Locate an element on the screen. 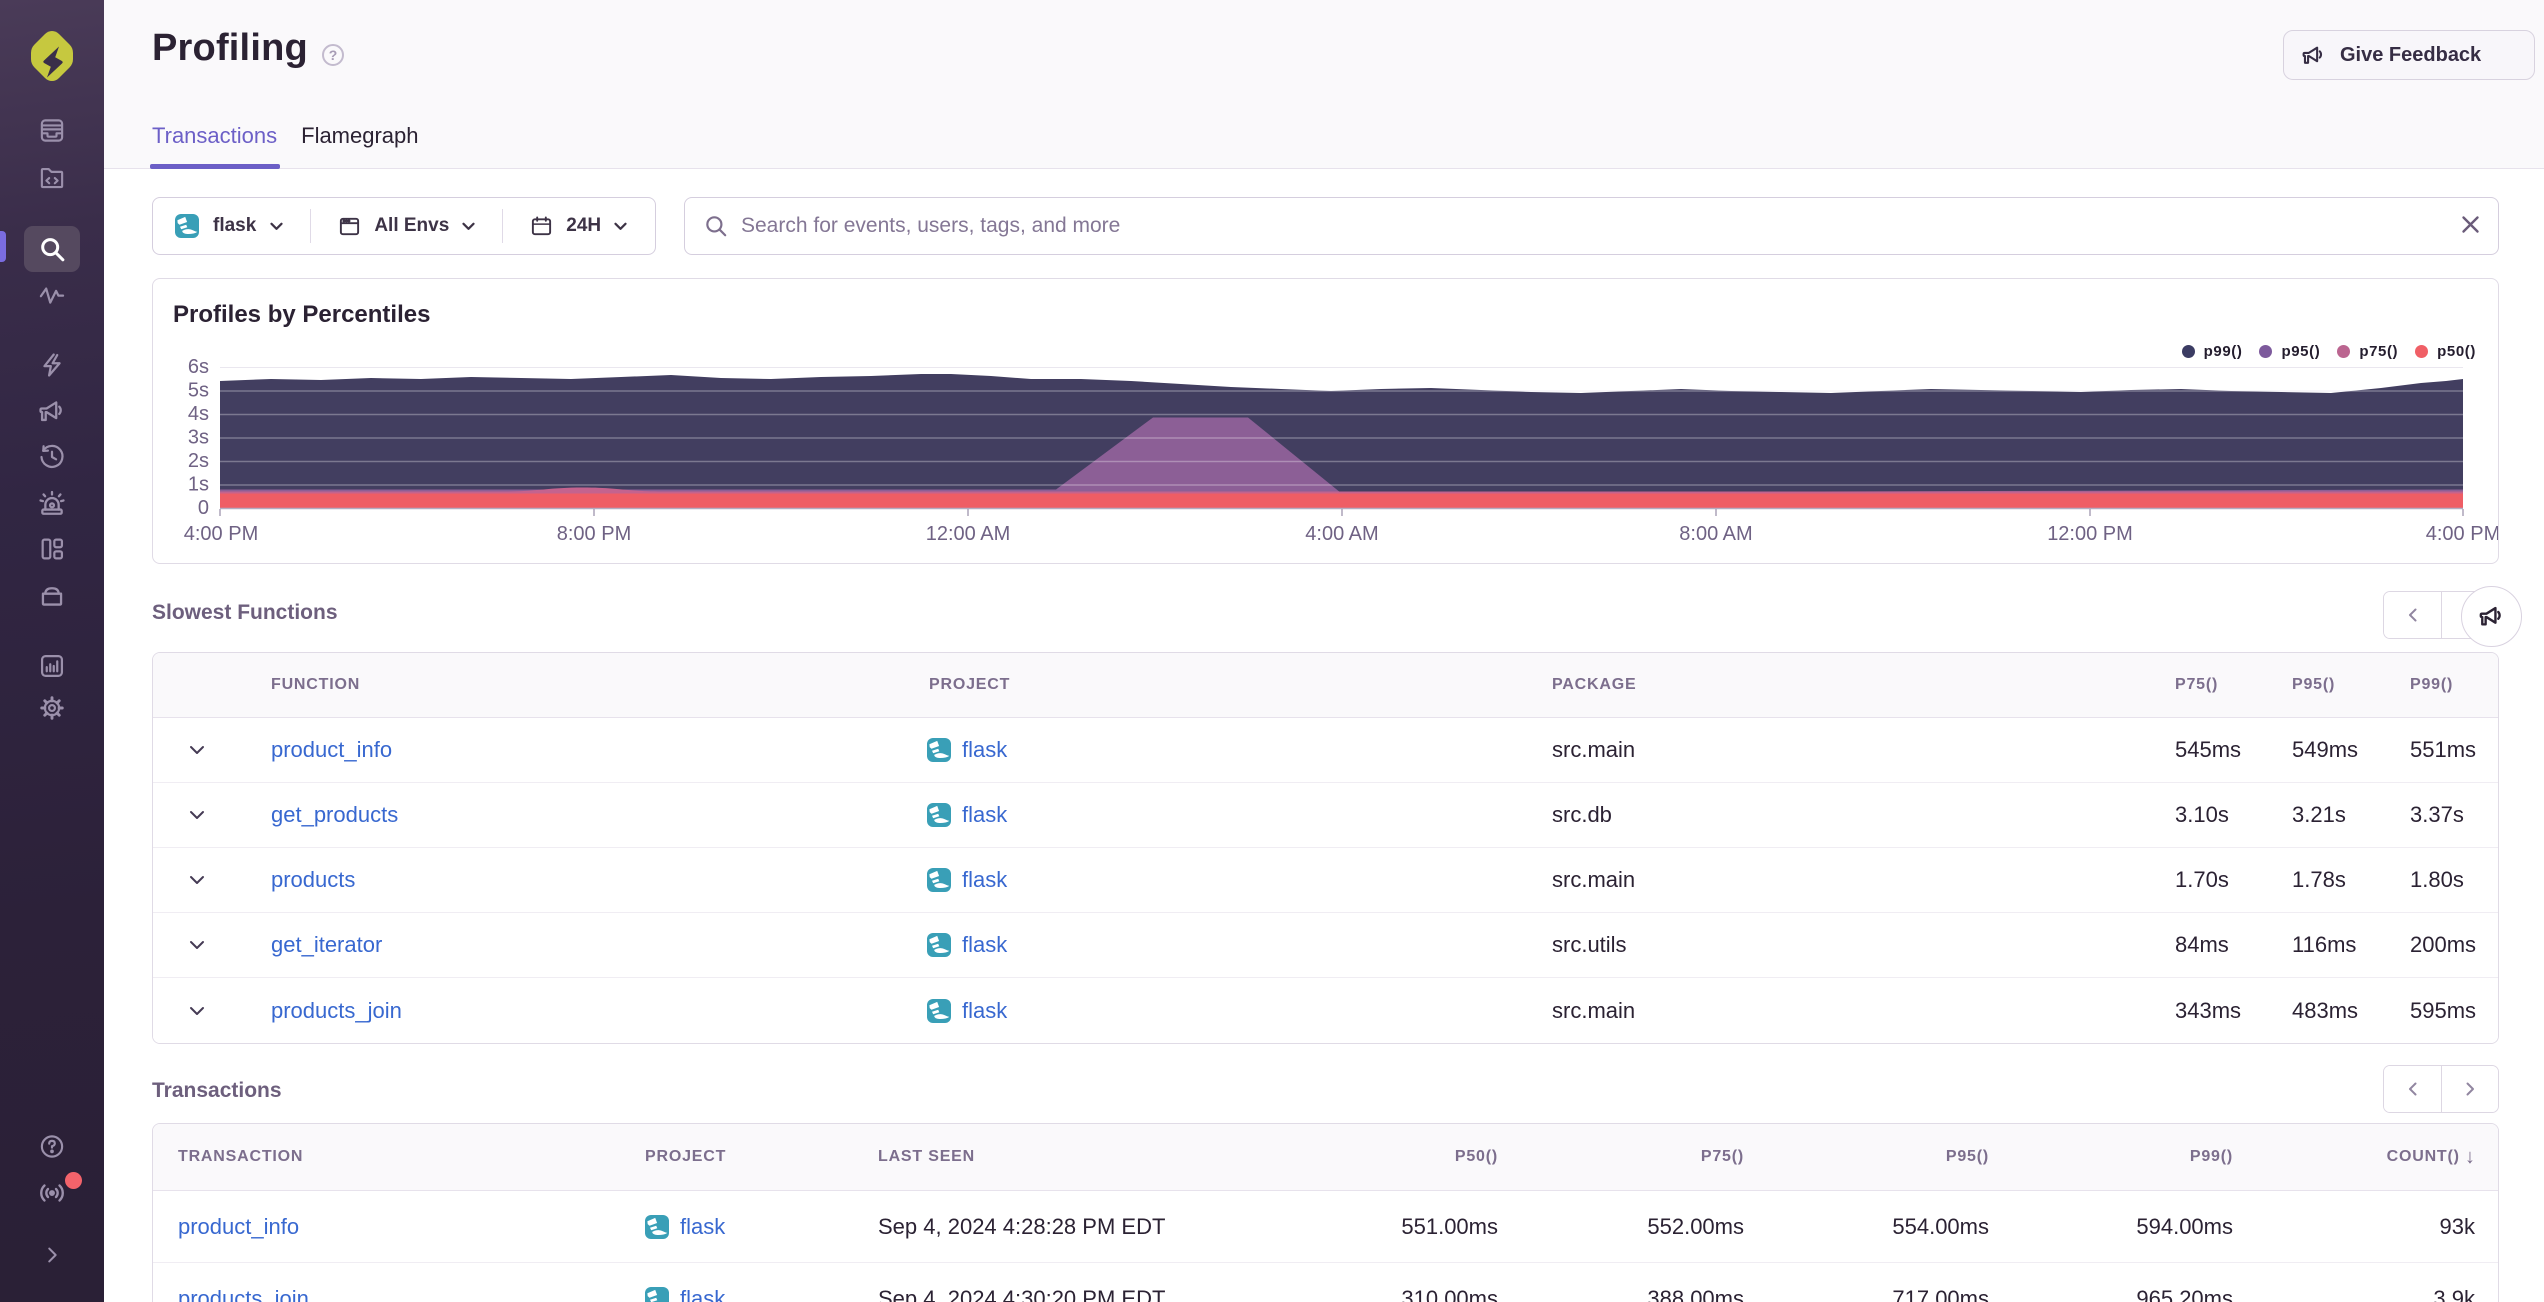  svg-text: 8:00 PM is located at coordinates (594, 534).